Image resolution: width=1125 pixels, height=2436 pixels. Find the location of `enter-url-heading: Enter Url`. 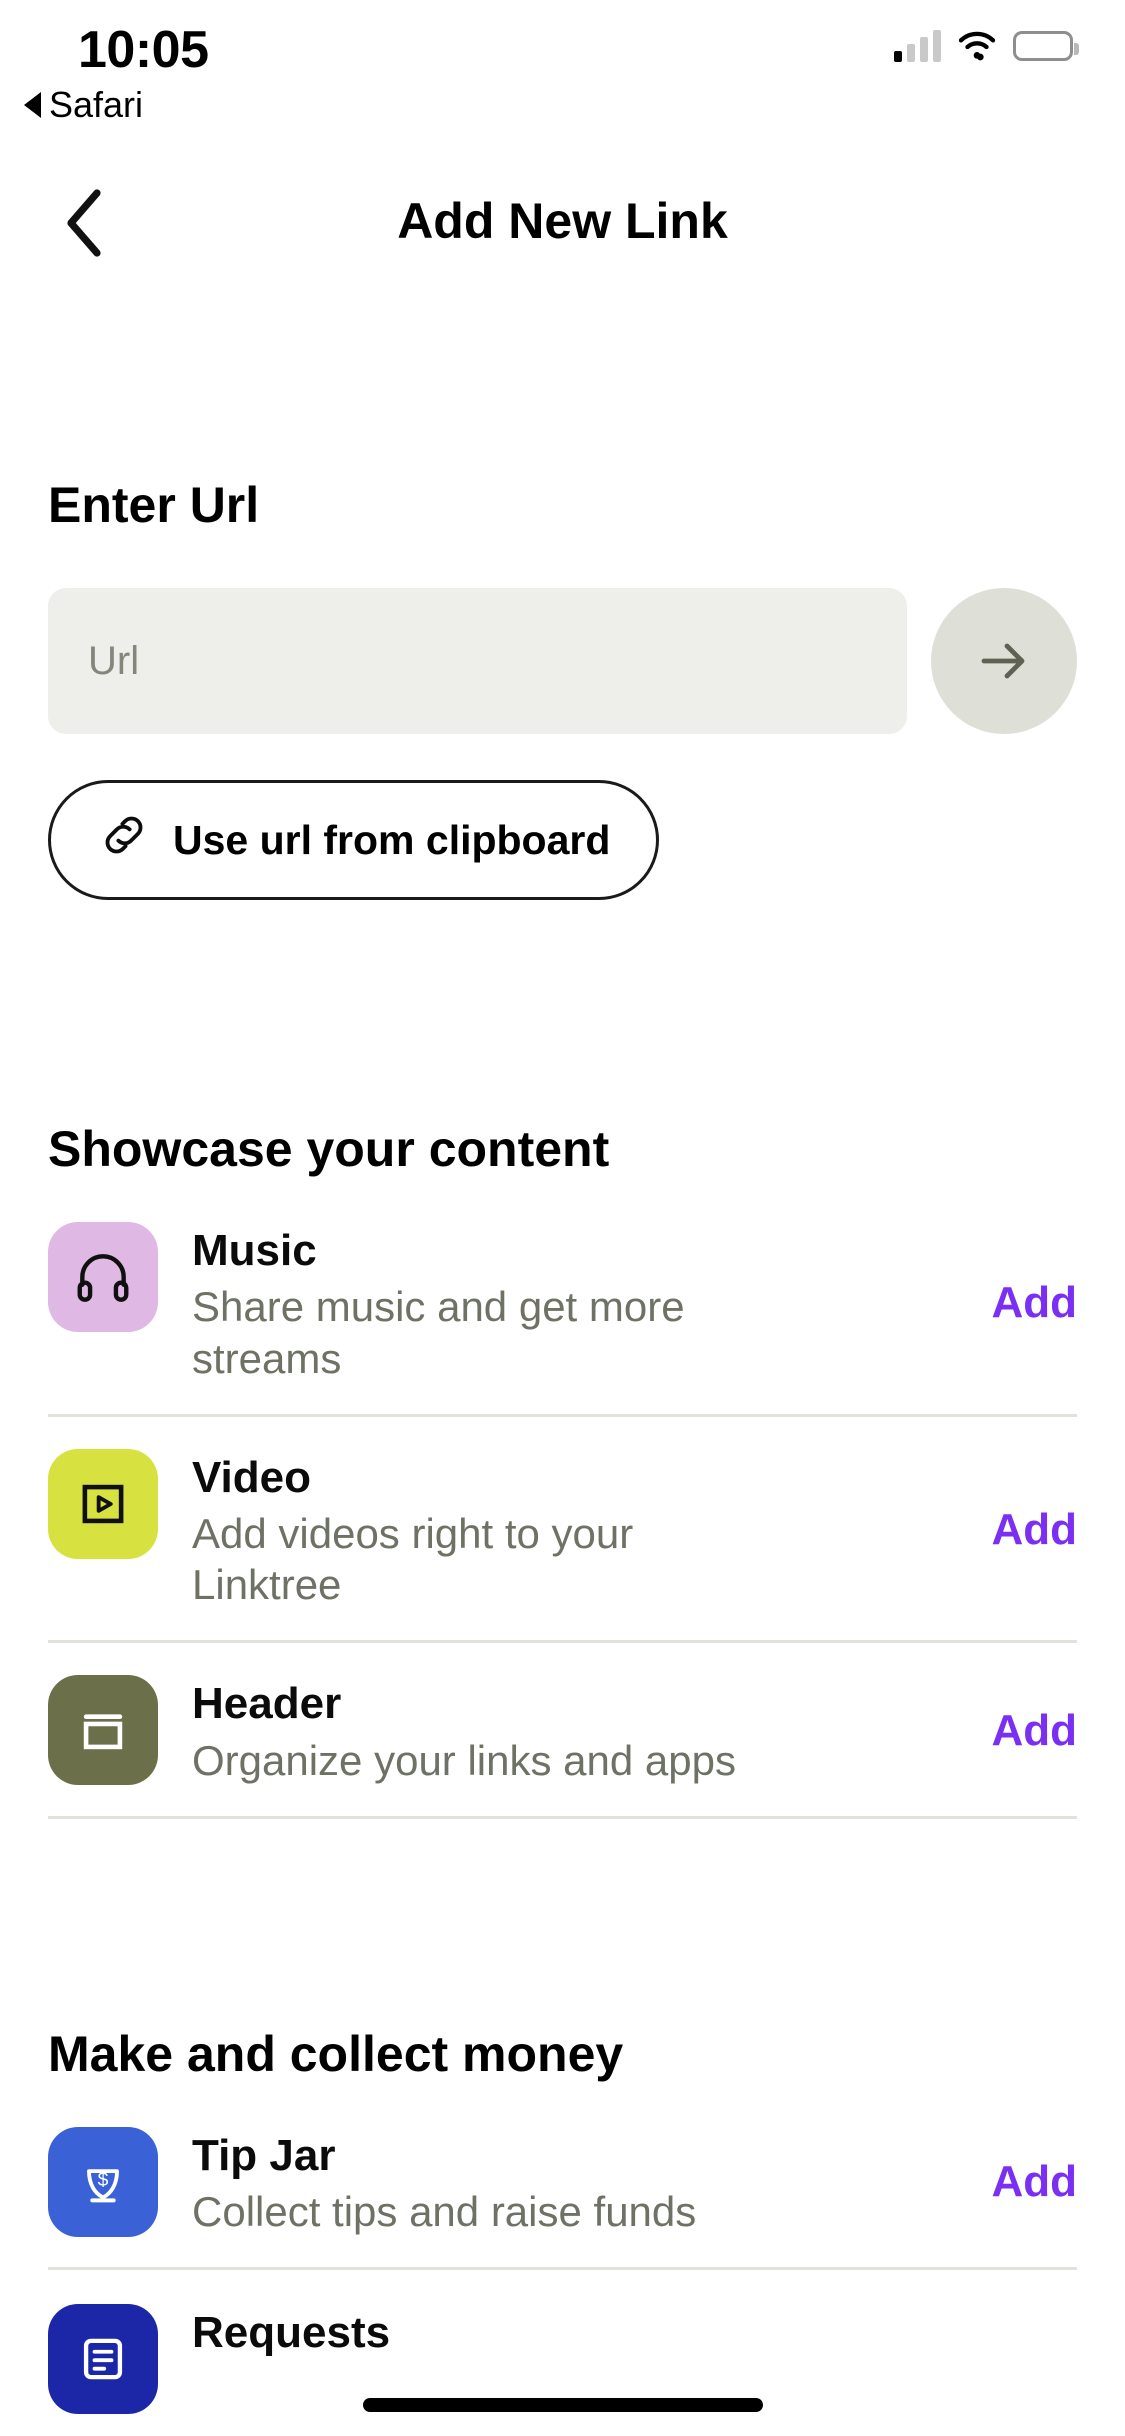

enter-url-heading: Enter Url is located at coordinates (154, 505).